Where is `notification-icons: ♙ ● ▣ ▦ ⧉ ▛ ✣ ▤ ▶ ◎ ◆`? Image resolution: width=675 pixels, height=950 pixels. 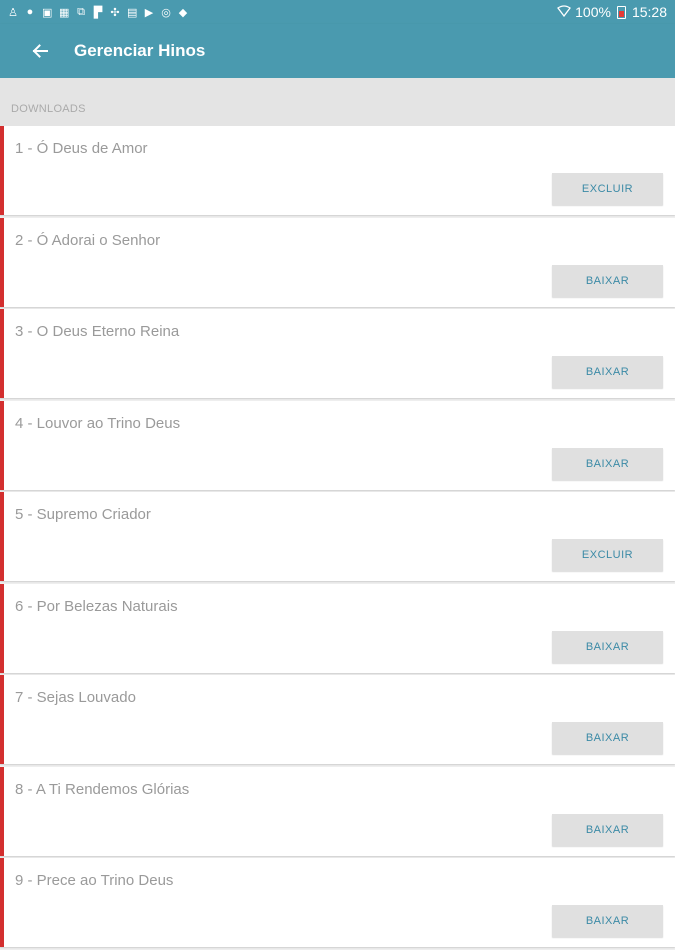
notification-icons: ♙ ● ▣ ▦ ⧉ ▛ ✣ ▤ ▶ ◎ ◆ is located at coordinates (98, 12).